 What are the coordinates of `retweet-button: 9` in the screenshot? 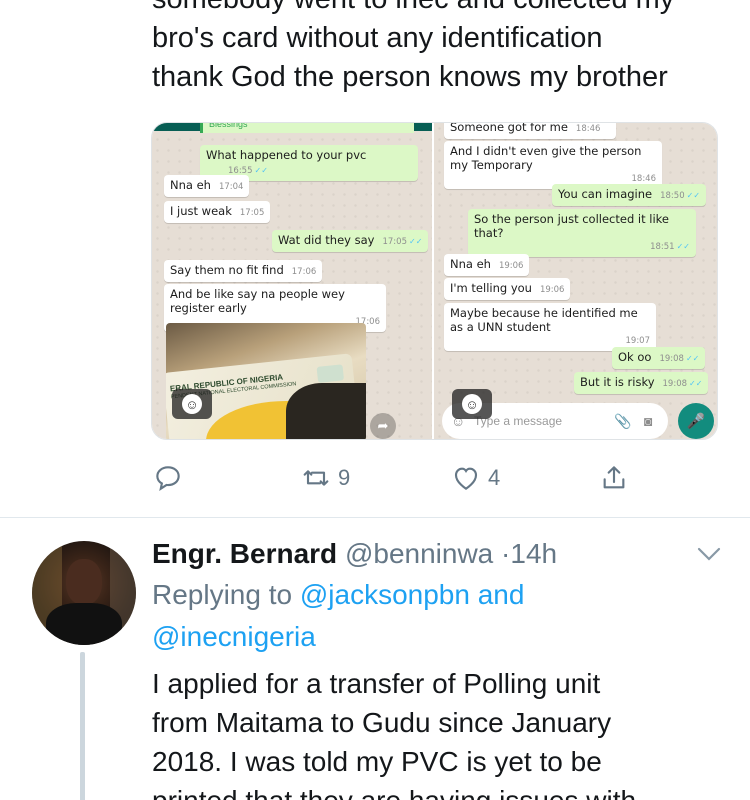 It's located at (325, 478).